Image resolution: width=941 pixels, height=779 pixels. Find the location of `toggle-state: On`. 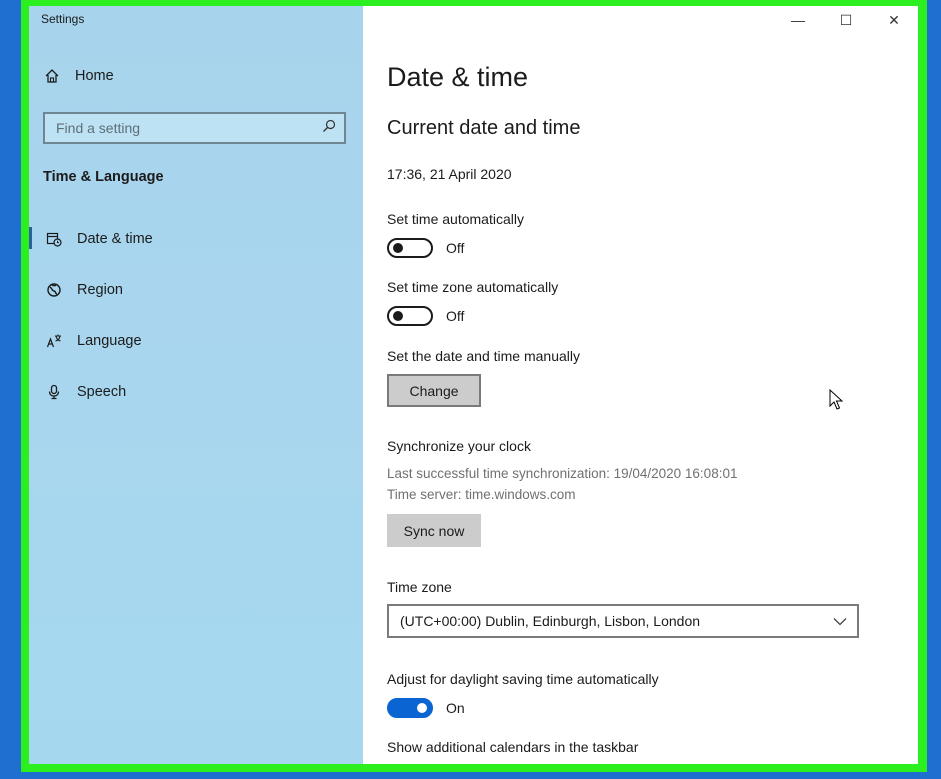

toggle-state: On is located at coordinates (455, 708).